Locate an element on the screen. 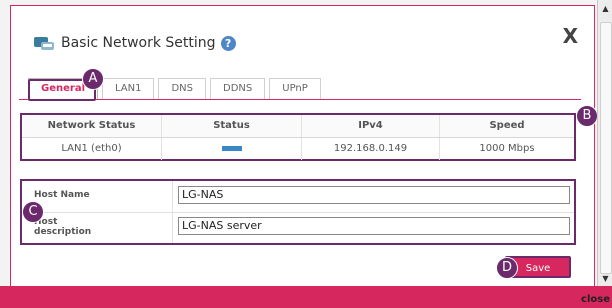  host-name-label: Host Name is located at coordinates (62, 195).